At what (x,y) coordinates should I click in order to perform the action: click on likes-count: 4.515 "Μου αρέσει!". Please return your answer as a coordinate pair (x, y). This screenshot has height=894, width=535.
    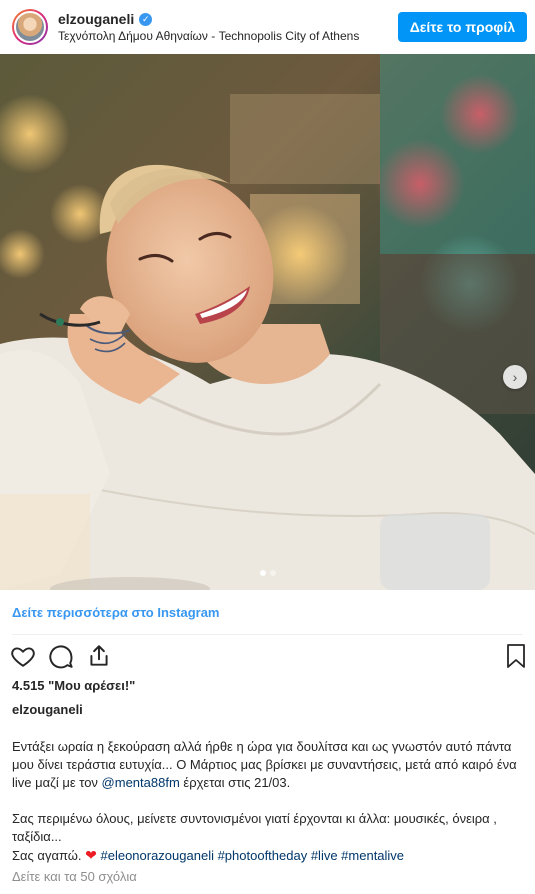
    Looking at the image, I should click on (73, 685).